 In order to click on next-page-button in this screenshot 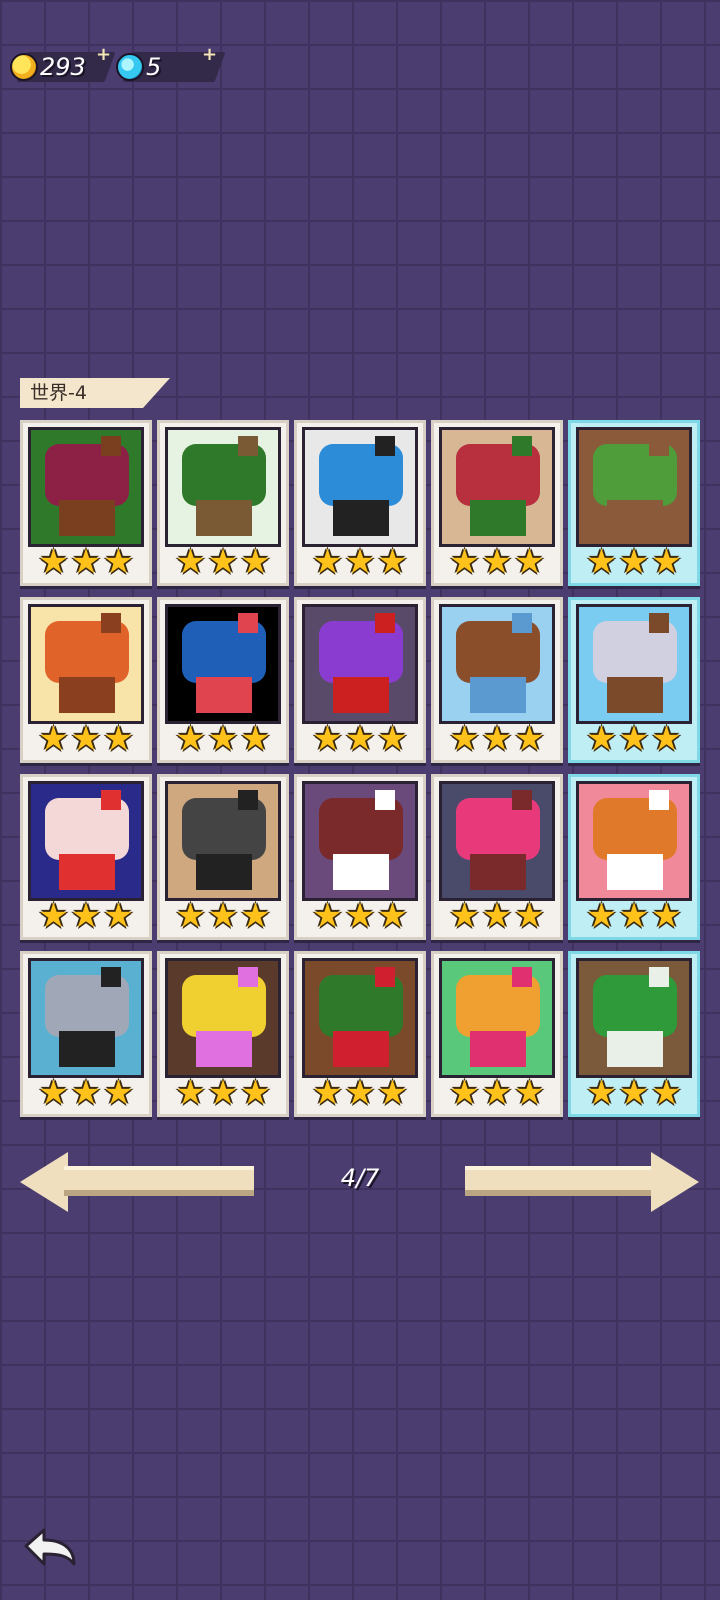, I will do `click(582, 1183)`.